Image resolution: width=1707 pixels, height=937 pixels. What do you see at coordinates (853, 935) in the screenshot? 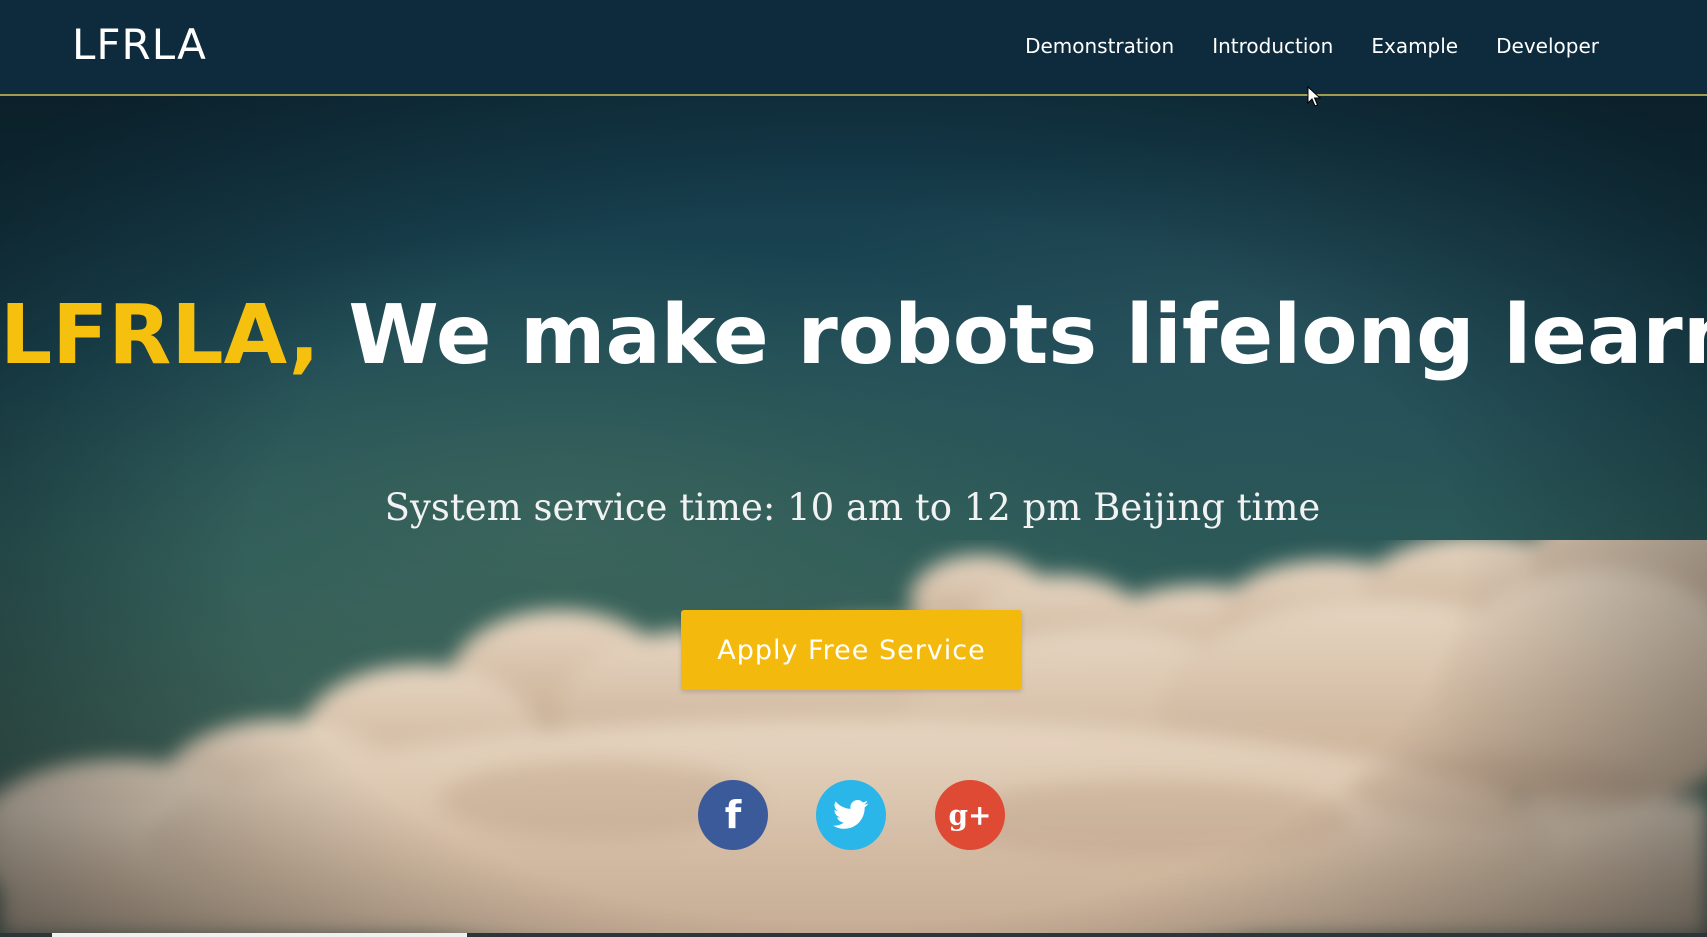
I see `bottom-scrollbar` at bounding box center [853, 935].